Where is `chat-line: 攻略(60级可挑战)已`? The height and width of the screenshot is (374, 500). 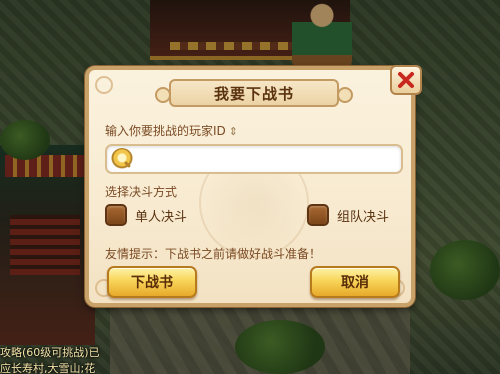
chat-line: 攻略(60级可挑战)已 is located at coordinates (50, 352).